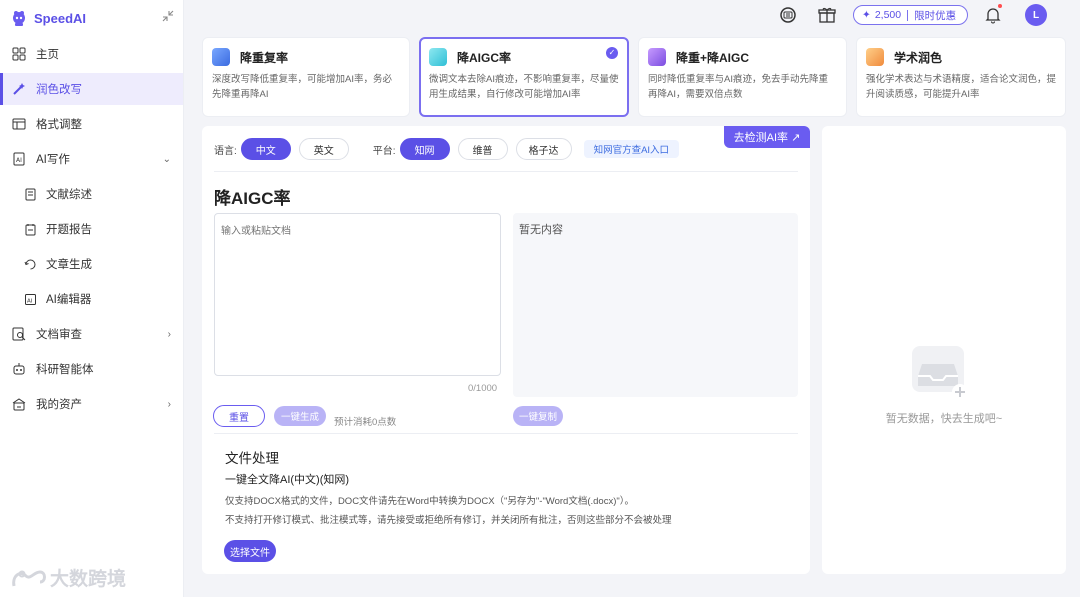  Describe the element at coordinates (19, 369) in the screenshot. I see `robot-icon` at that location.